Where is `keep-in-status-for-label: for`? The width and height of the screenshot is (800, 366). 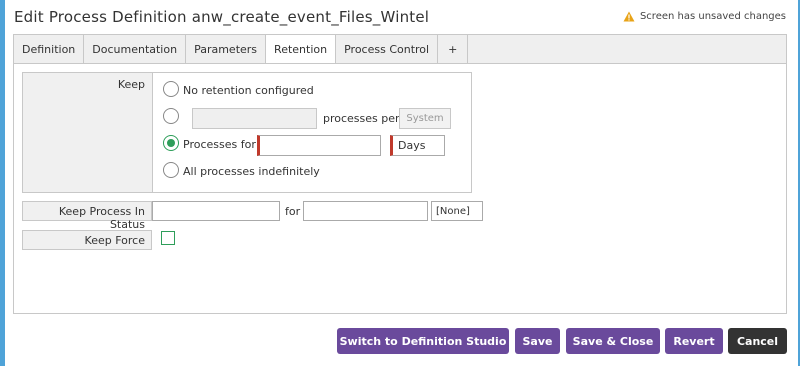 keep-in-status-for-label: for is located at coordinates (293, 211).